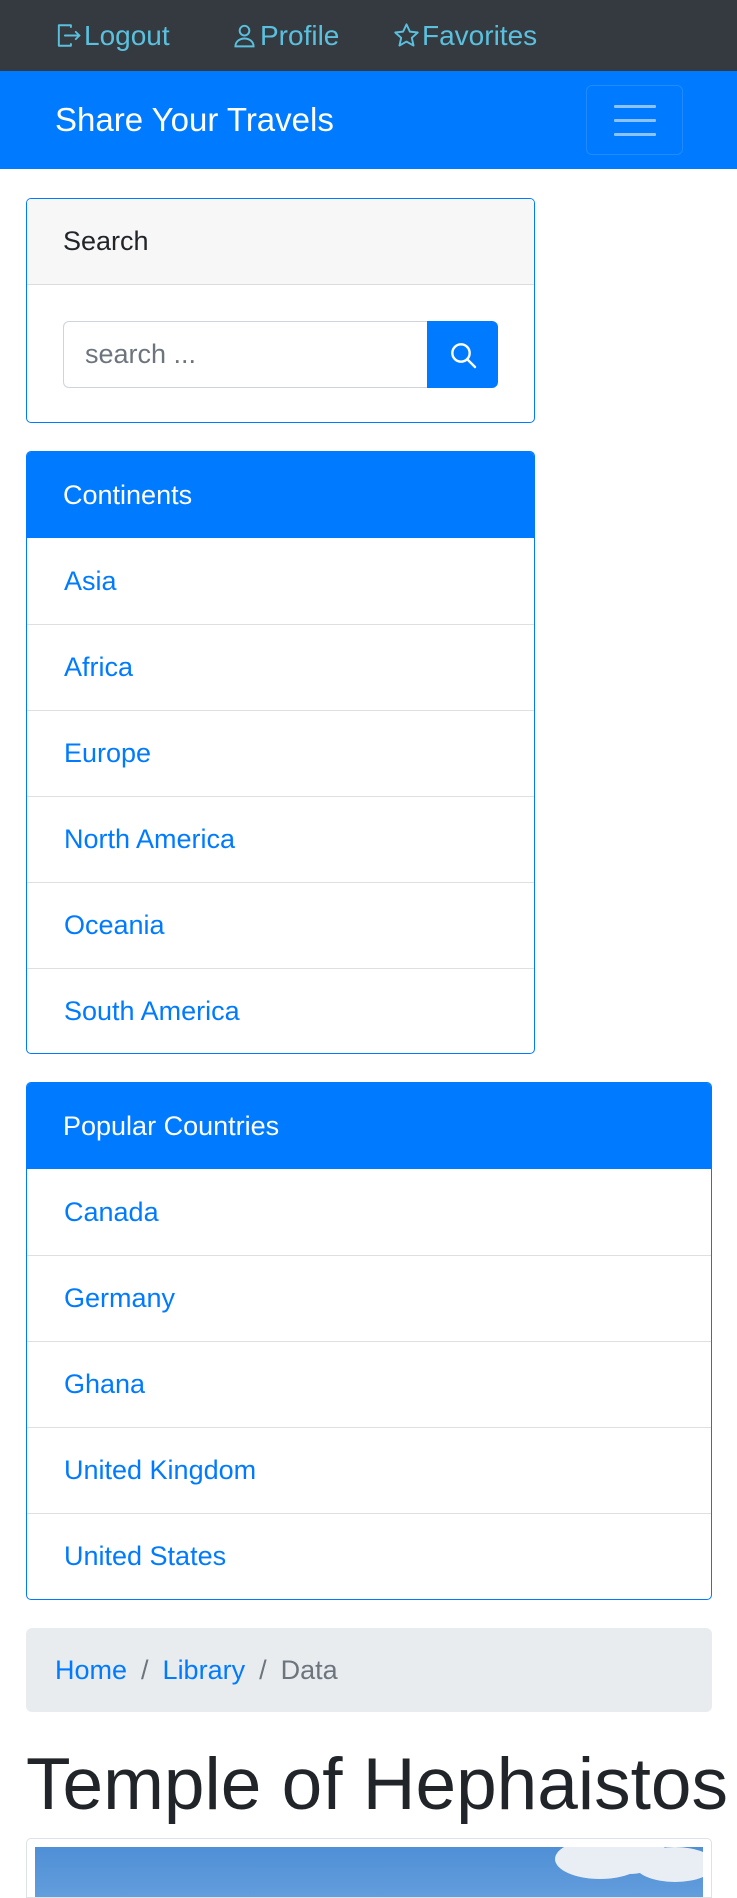 The height and width of the screenshot is (1898, 737). I want to click on search-card: Search, so click(280, 310).